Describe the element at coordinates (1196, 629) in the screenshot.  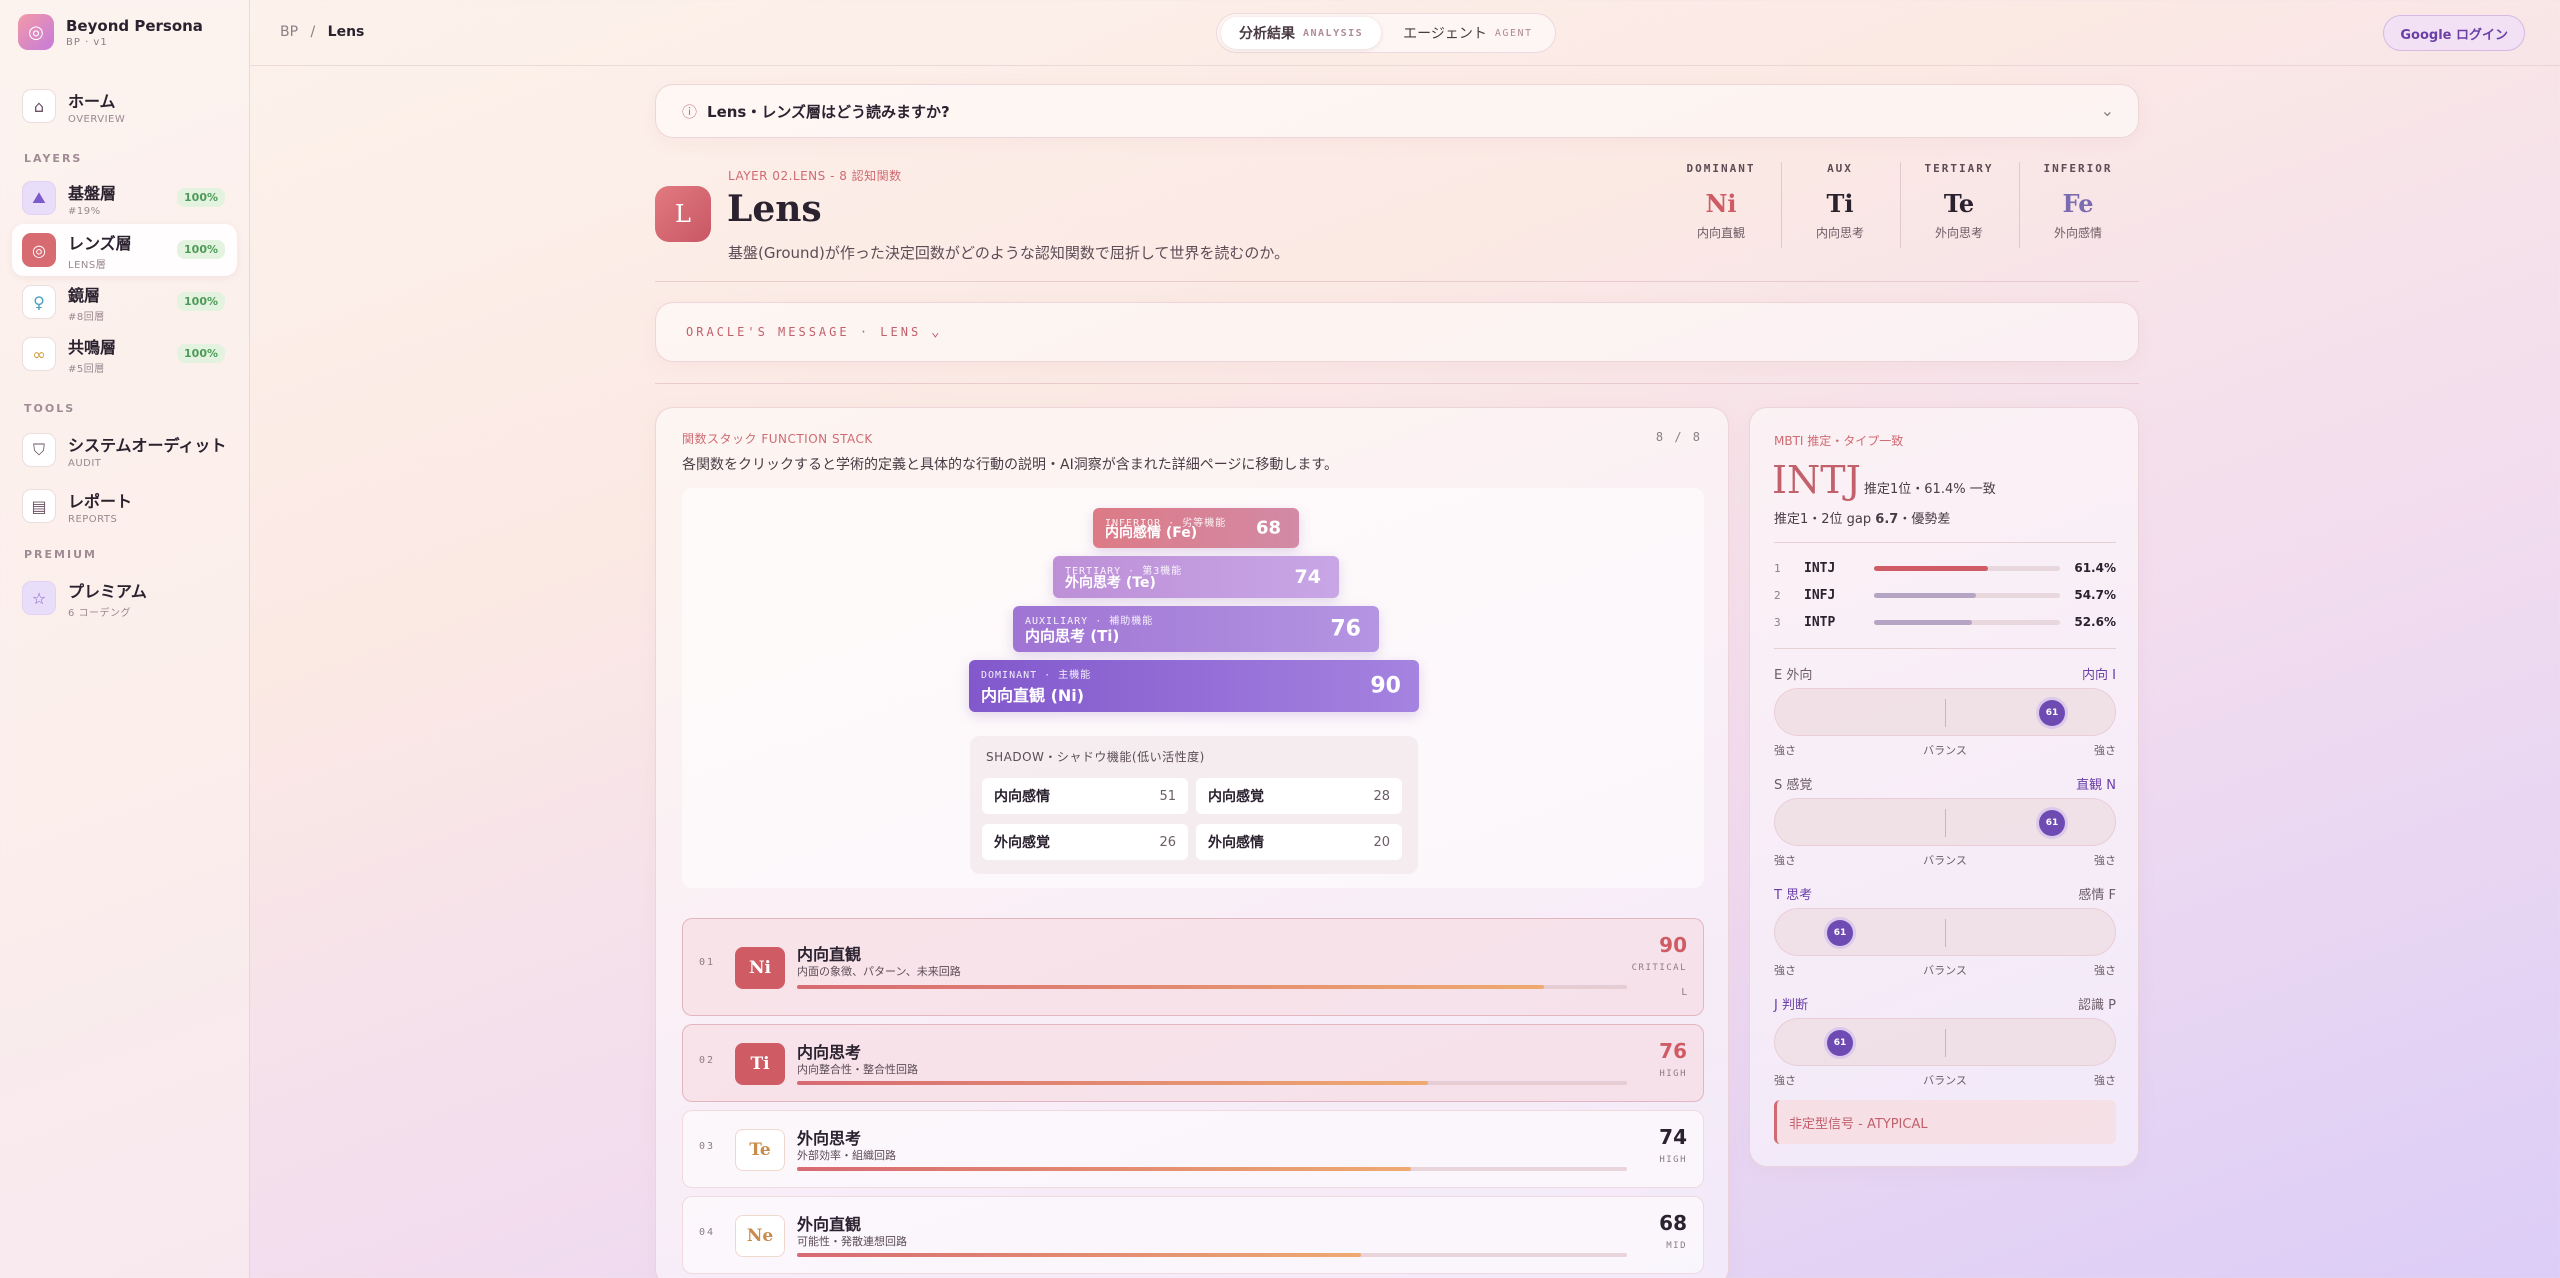
I see `pyramid-bar-auxiliary: AUXILIARY · 補助機能 内向思考 (Ti) 76` at that location.